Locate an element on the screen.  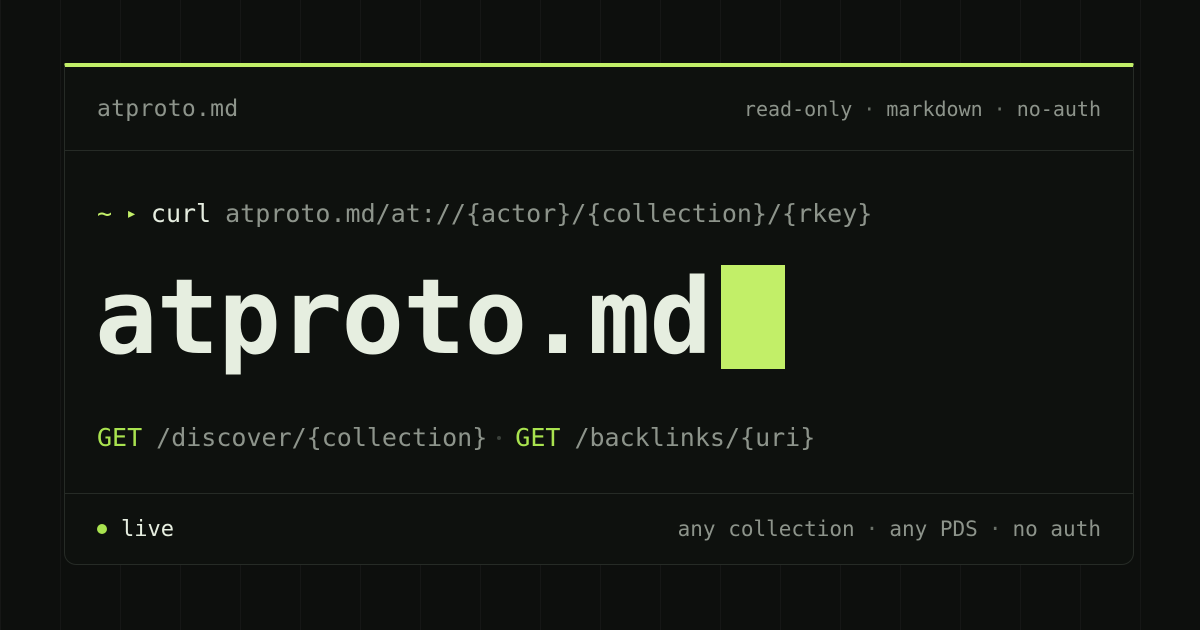
hero-title: atproto.md is located at coordinates (440, 317).